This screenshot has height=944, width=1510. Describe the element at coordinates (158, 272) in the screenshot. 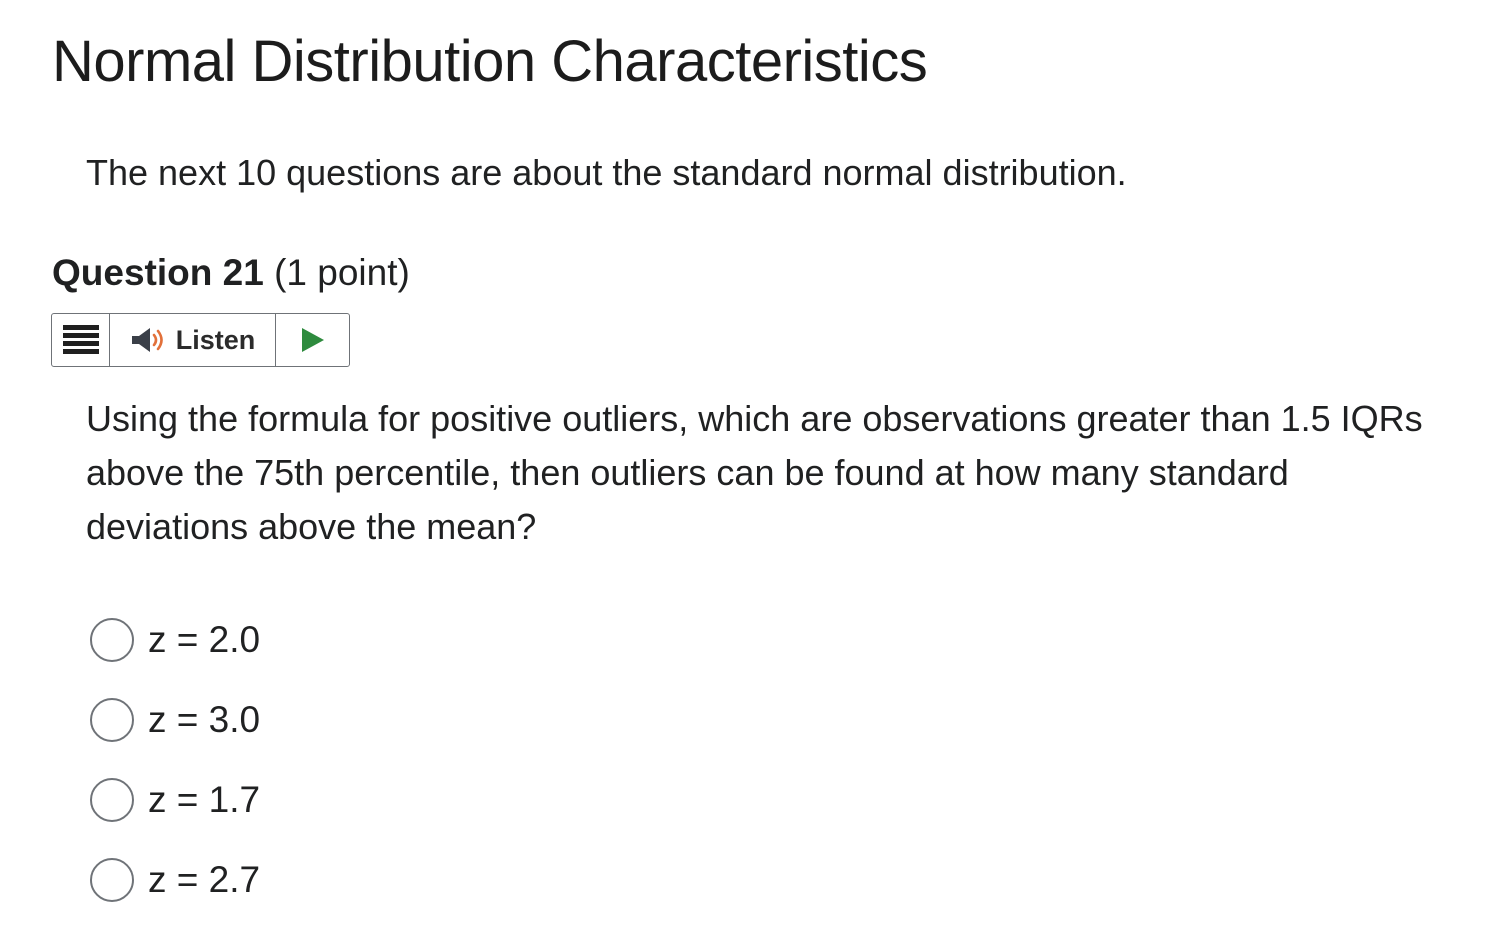

I see `question-number: Question 21` at that location.